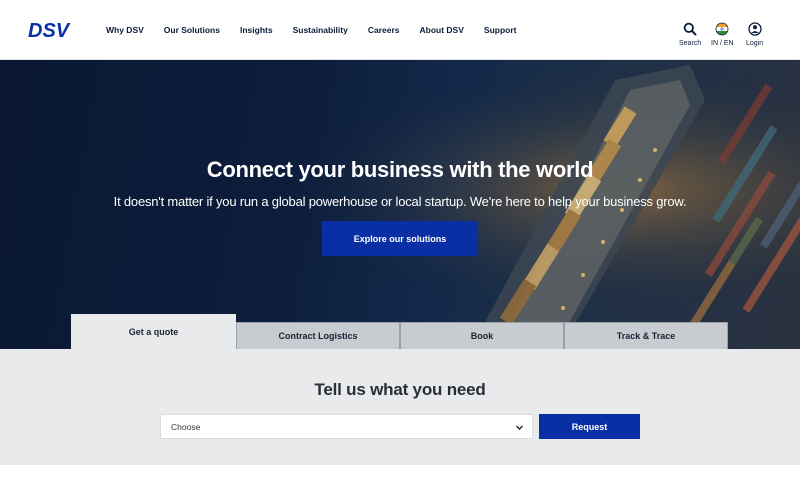 The image size is (800, 500). I want to click on tab-book: Book, so click(482, 336).